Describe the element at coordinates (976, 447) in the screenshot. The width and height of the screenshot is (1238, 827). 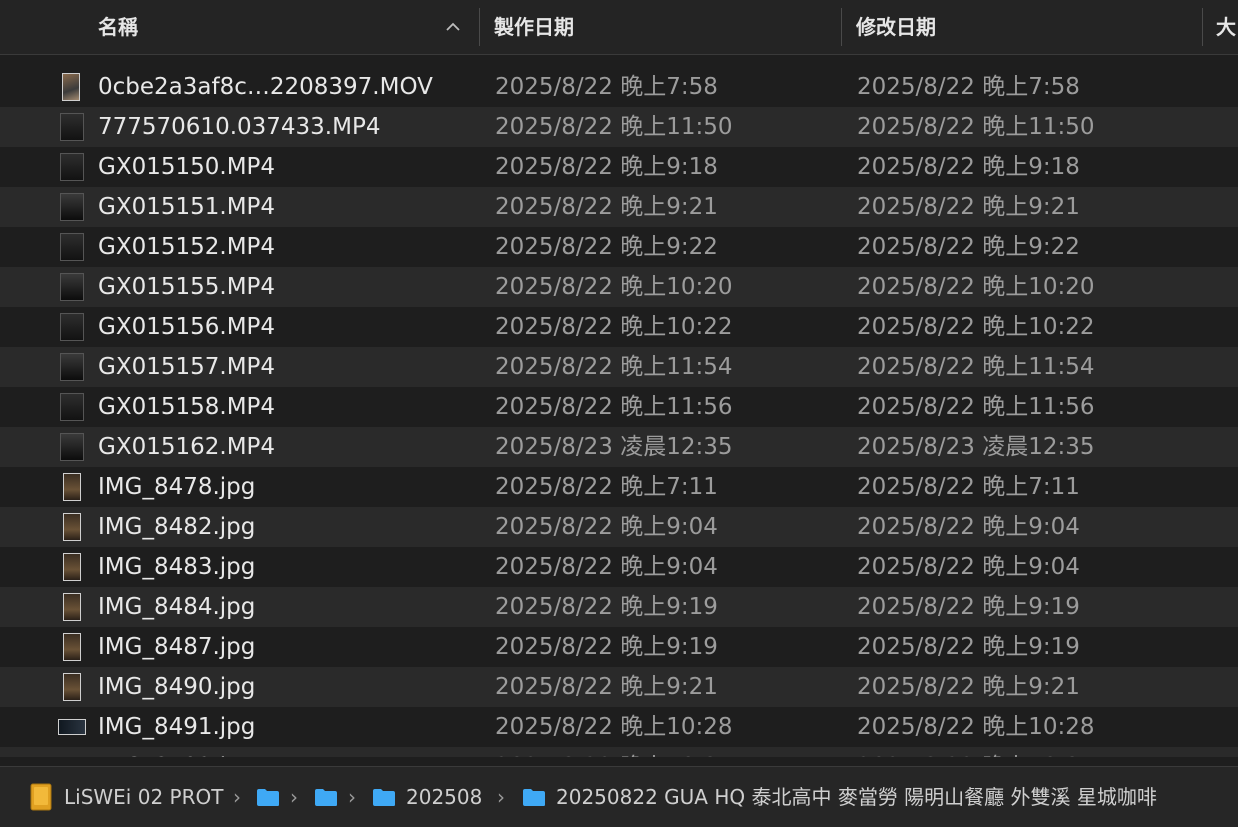
I see `file-modified-date: 2025/8/23 凌晨12:35` at that location.